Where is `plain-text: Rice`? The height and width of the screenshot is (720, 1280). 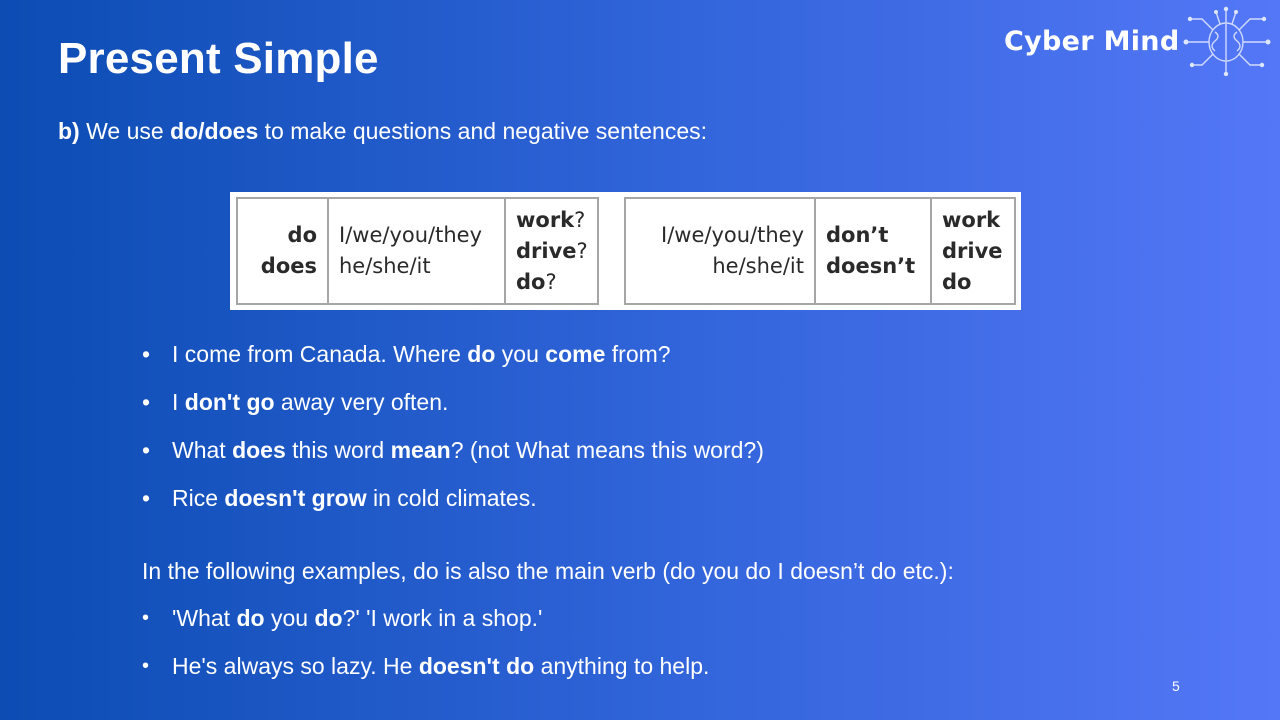 plain-text: Rice is located at coordinates (198, 498).